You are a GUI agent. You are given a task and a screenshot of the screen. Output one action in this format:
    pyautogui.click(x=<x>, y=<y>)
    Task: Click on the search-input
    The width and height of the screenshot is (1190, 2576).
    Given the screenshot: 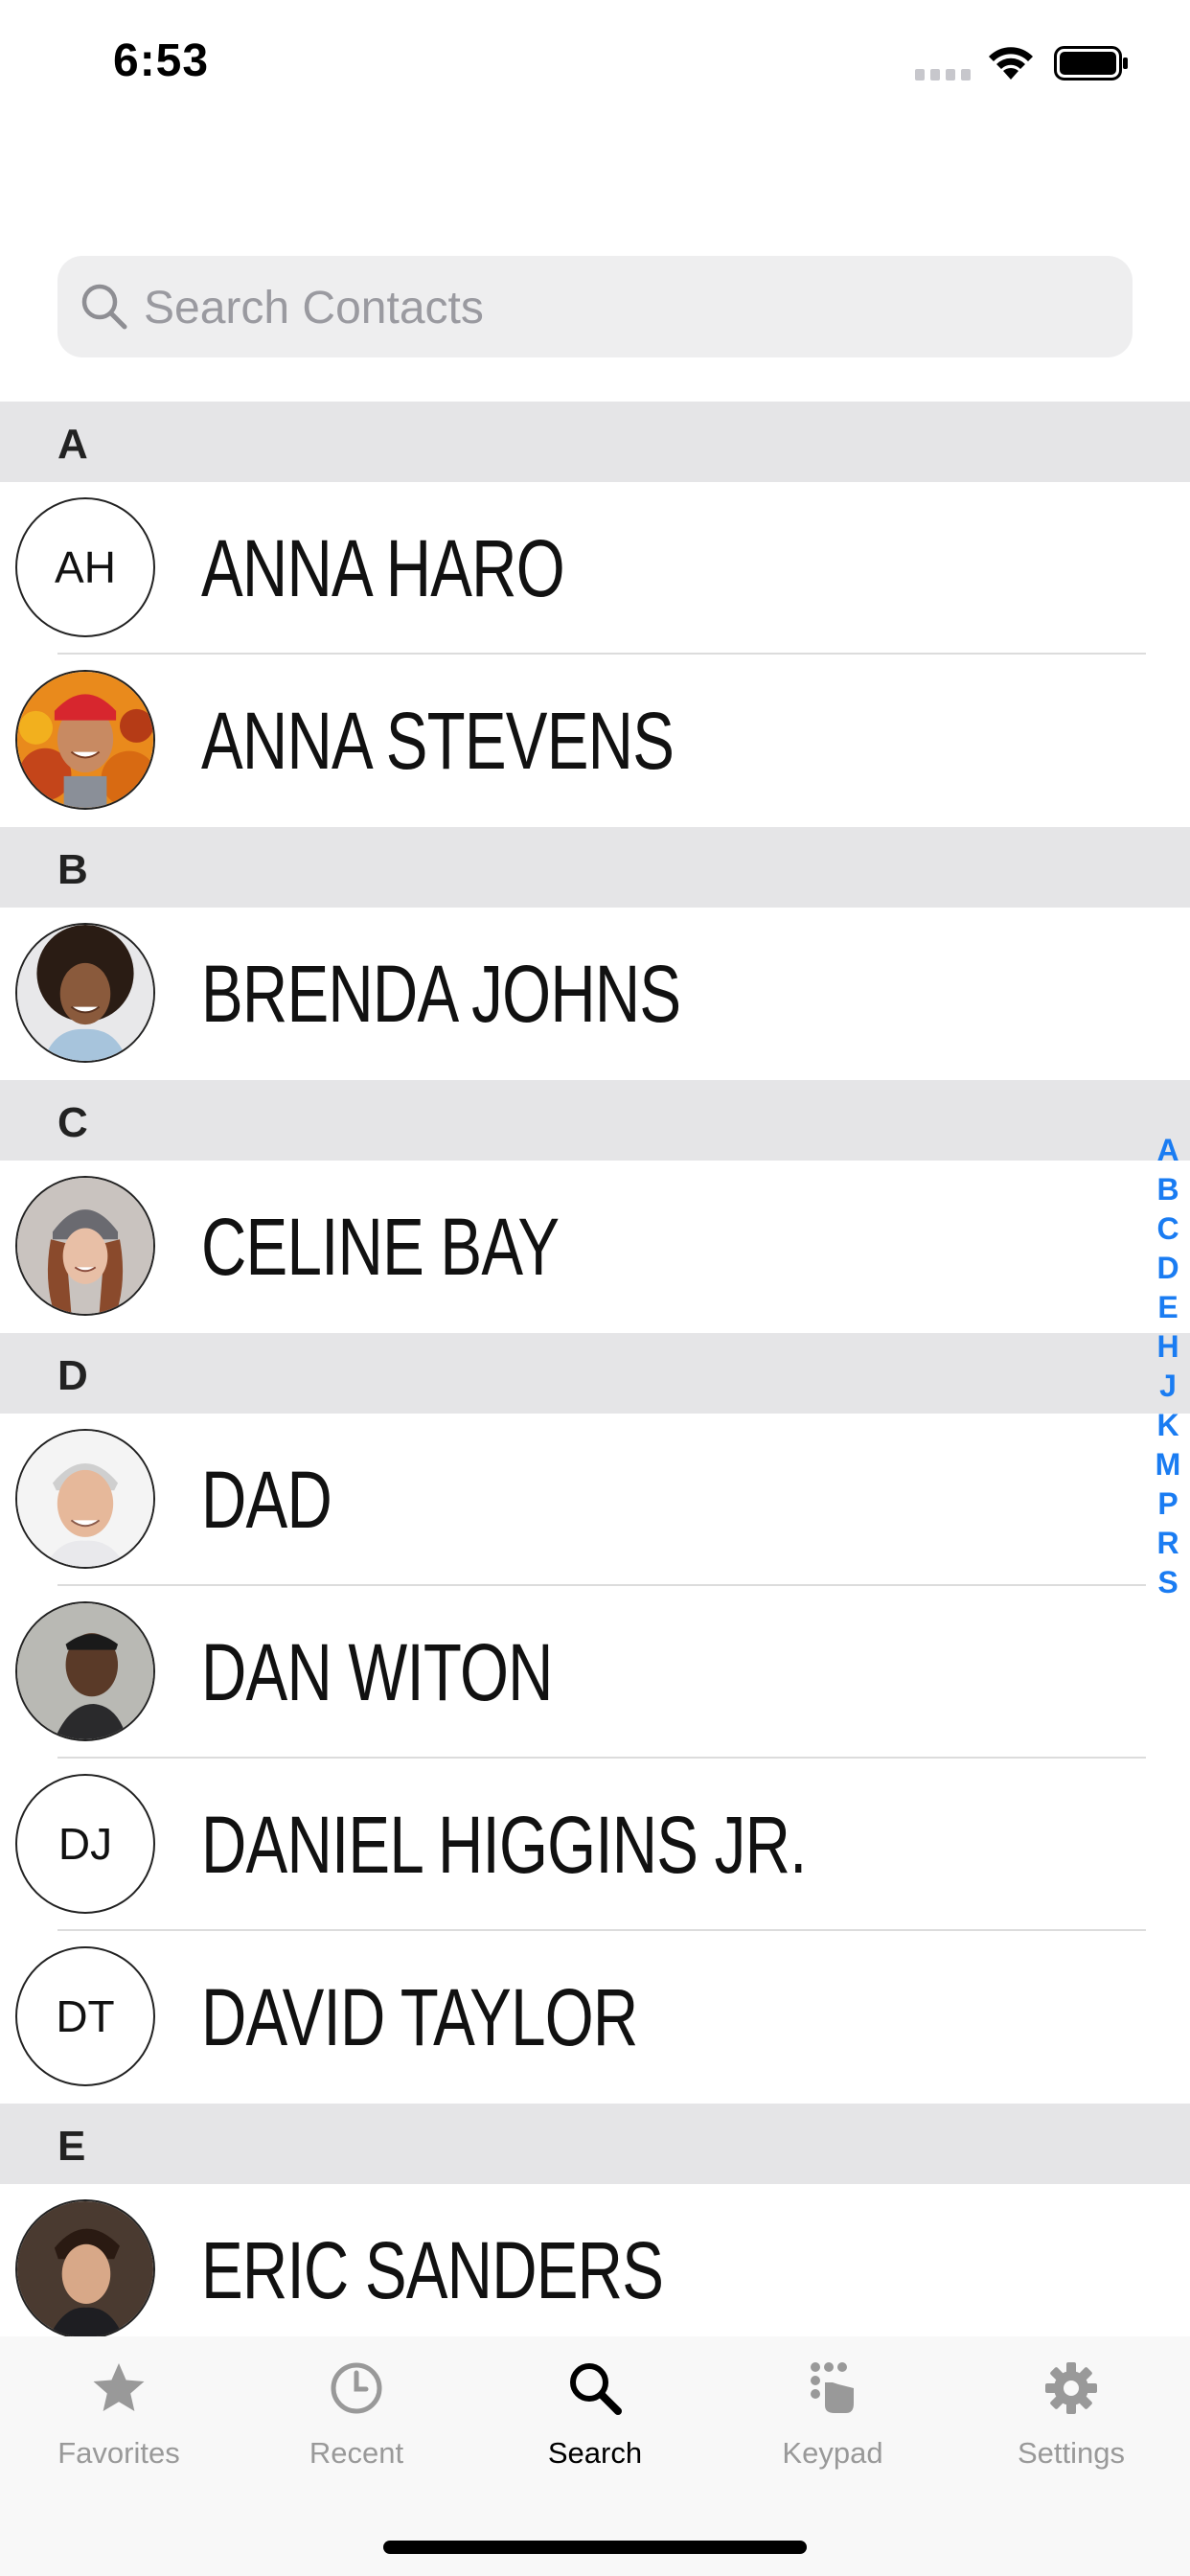 What is the action you would take?
    pyautogui.click(x=623, y=307)
    